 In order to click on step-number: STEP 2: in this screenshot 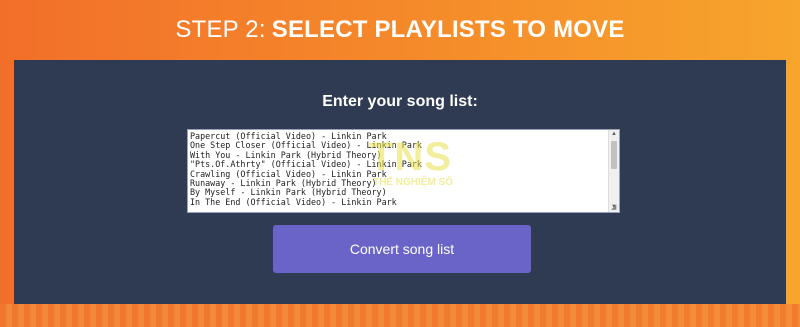, I will do `click(220, 29)`.